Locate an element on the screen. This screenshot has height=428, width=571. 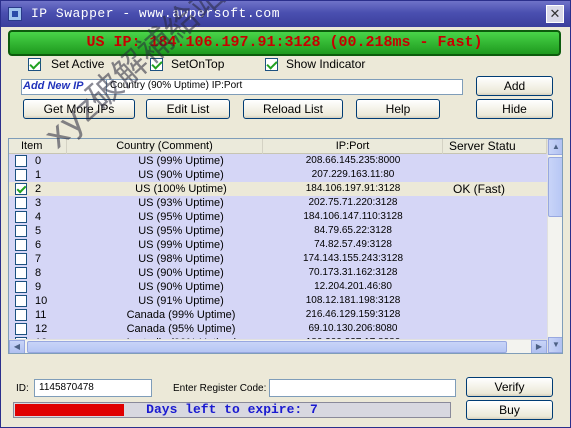
table-row: 1 US (90% Uptime) 207.229.163.11:80 is located at coordinates (278, 175).